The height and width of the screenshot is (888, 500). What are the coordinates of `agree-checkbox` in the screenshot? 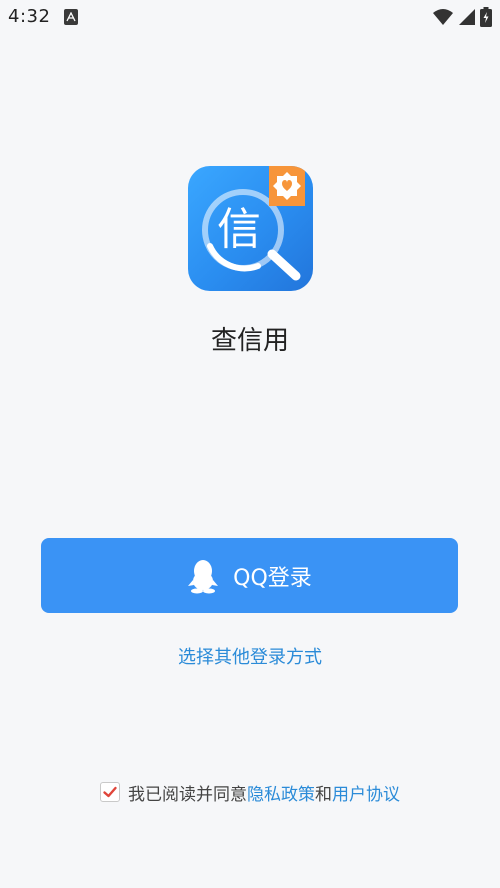 It's located at (110, 792).